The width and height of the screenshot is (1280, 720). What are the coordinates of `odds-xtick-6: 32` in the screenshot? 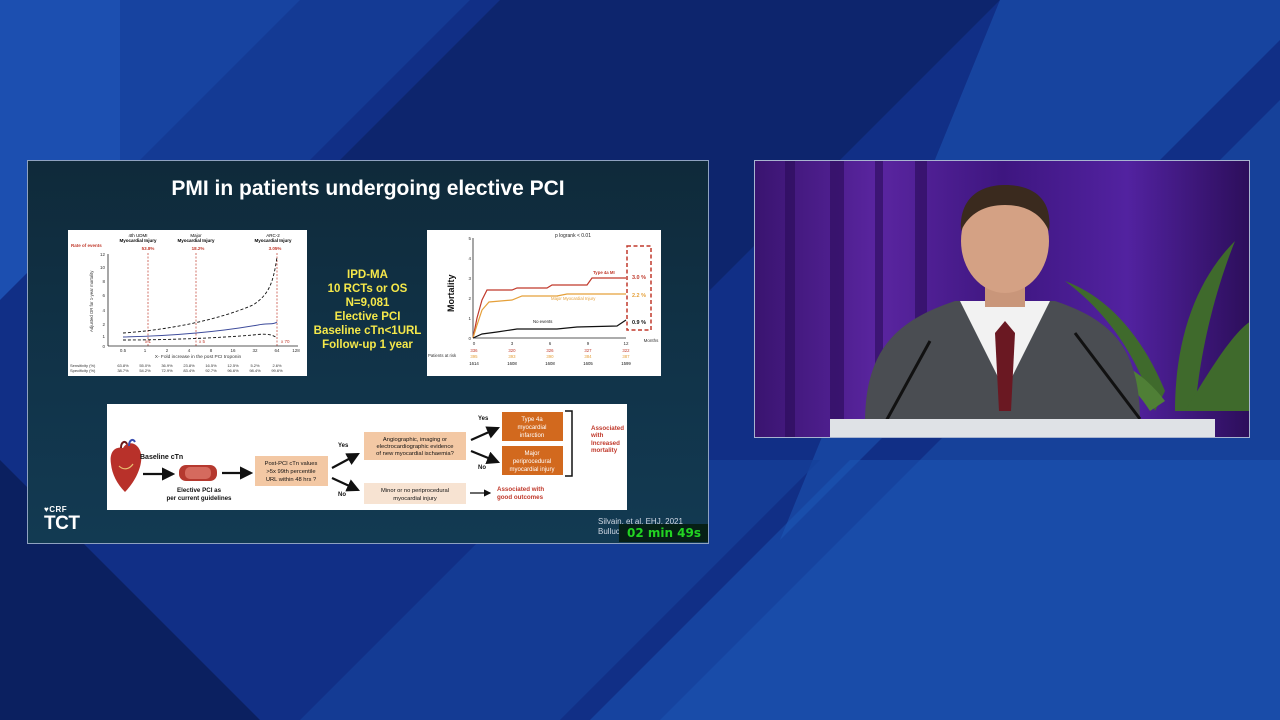 It's located at (255, 350).